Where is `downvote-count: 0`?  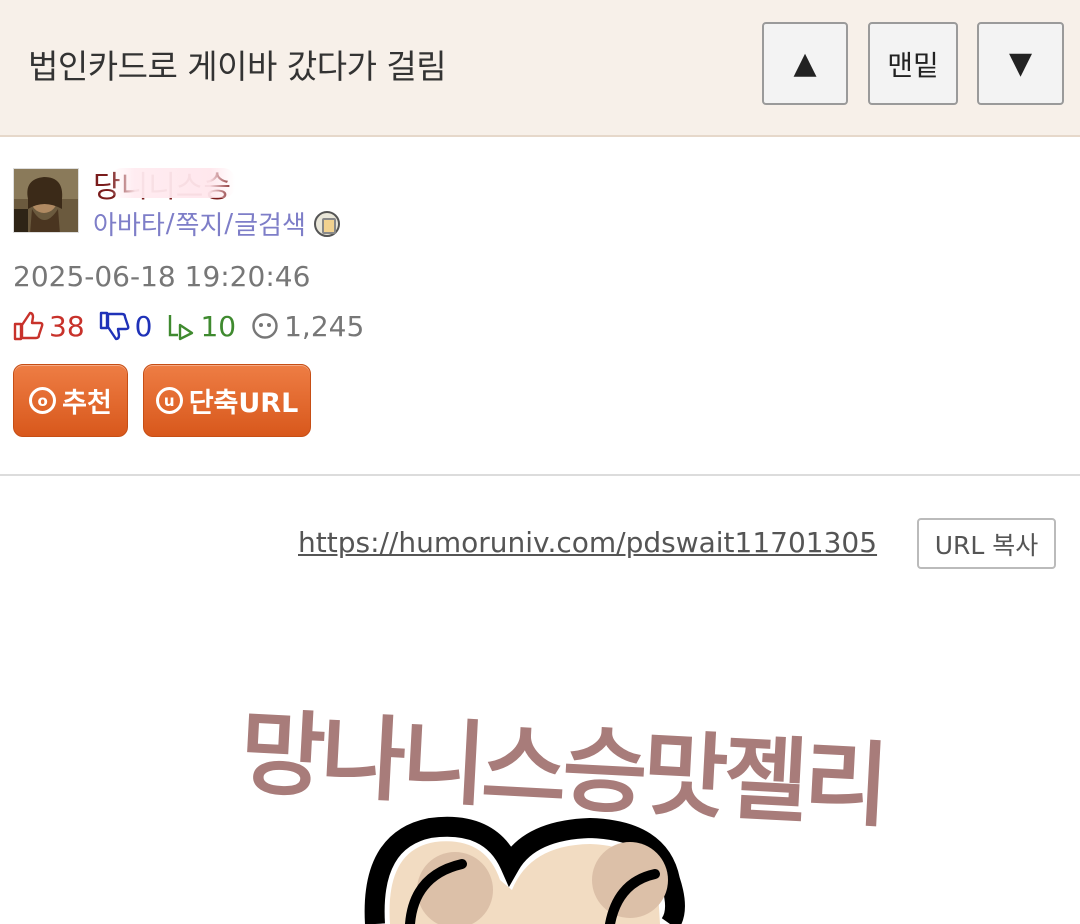 downvote-count: 0 is located at coordinates (143, 326).